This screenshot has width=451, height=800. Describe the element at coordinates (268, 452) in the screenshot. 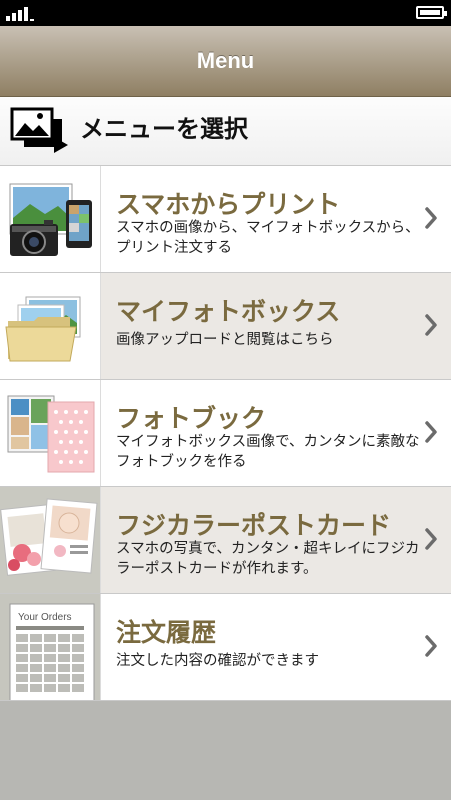

I see `menu-item-description: マイフォトボックス画像で、カンタンに素敵なフォトブックを作る` at that location.